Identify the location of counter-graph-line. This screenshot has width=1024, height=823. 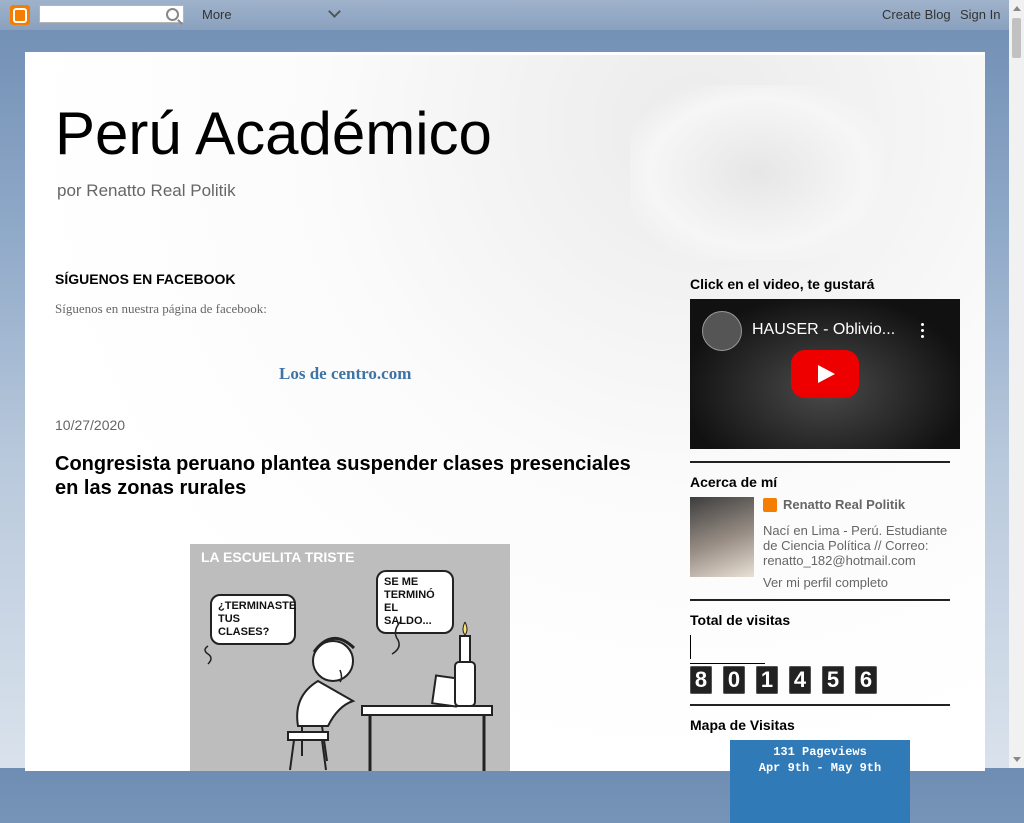
(690, 647).